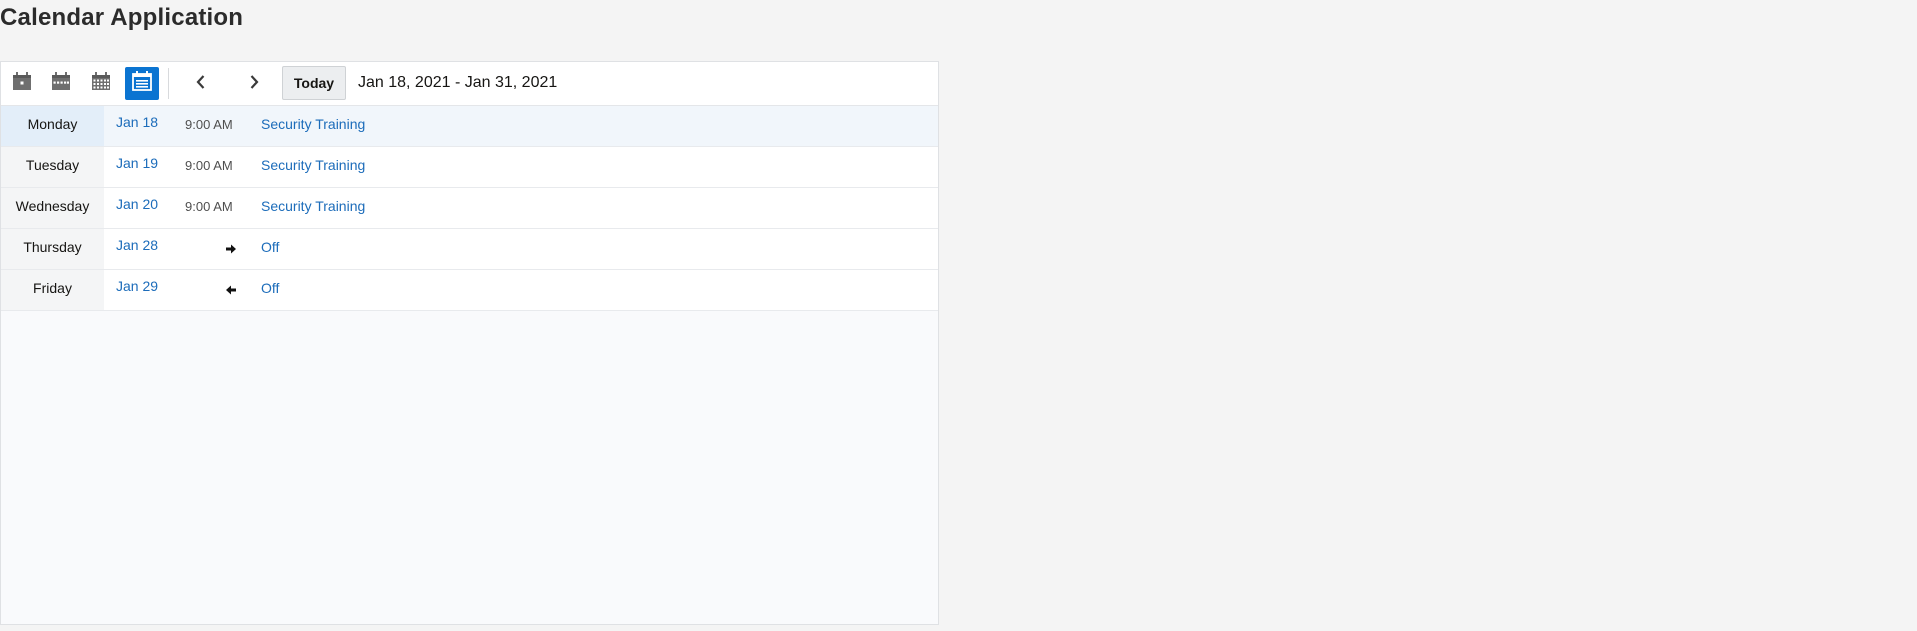  I want to click on agenda-date-link: Jan 20, so click(137, 204).